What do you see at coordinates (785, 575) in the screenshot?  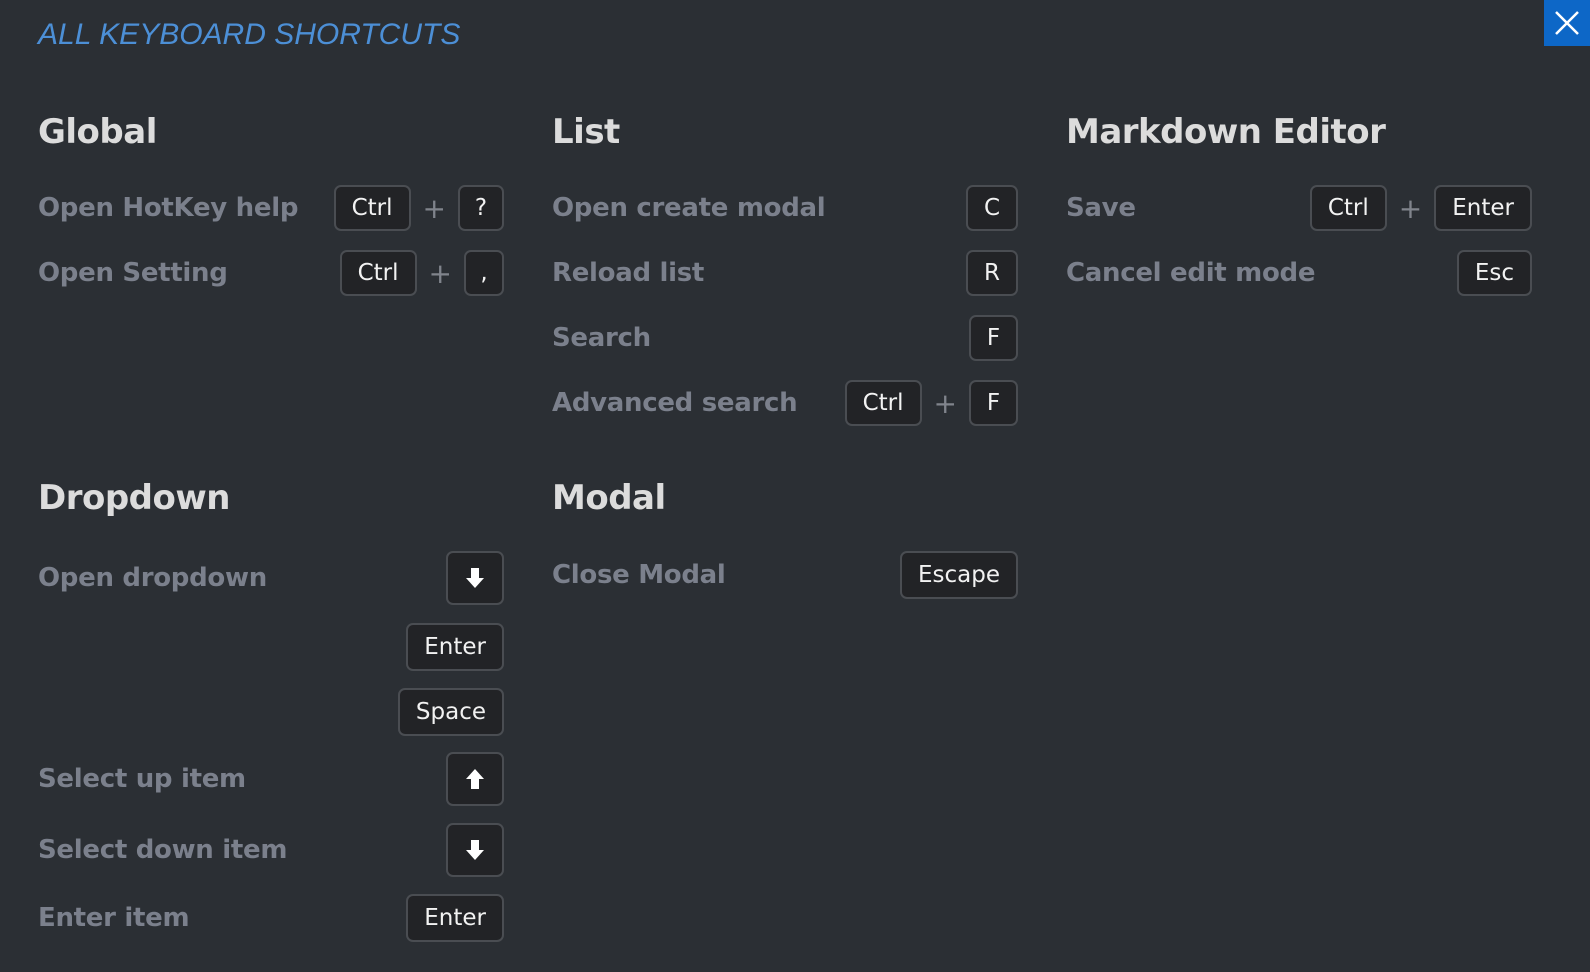 I see `shortcut-row: Close Modal Escape` at bounding box center [785, 575].